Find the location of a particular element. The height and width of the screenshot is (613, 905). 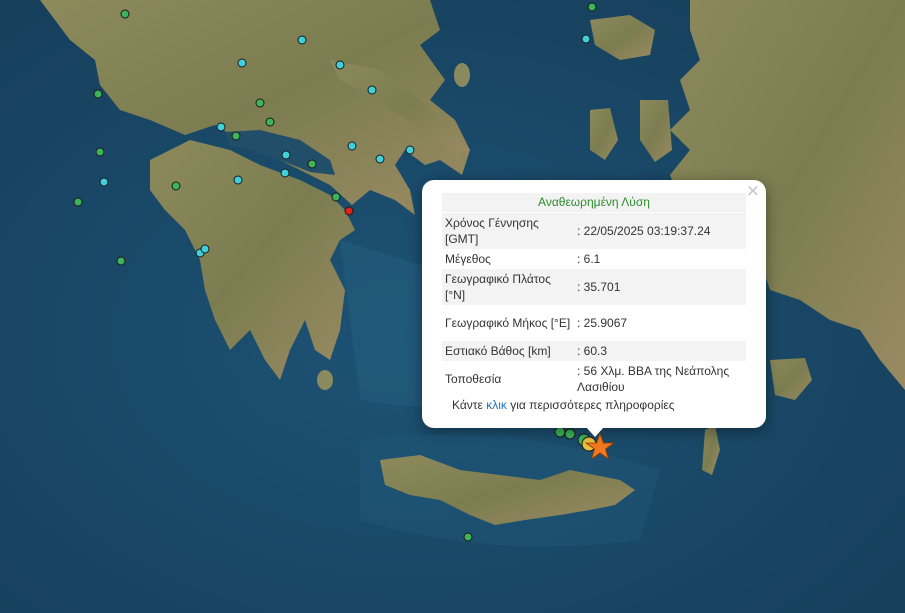

location-value: : 56 Χλμ. ΒΒΑ της Νεάπολης Λασιθίου is located at coordinates (653, 379).